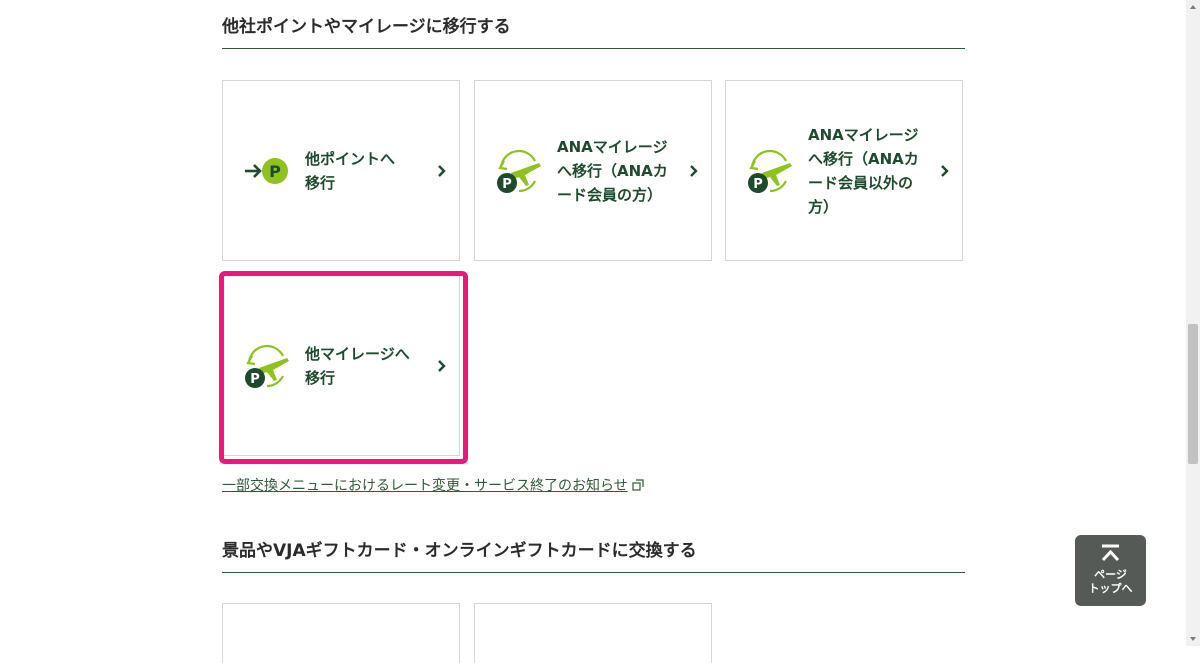  Describe the element at coordinates (266, 170) in the screenshot. I see `arrow-point-icon: P` at that location.